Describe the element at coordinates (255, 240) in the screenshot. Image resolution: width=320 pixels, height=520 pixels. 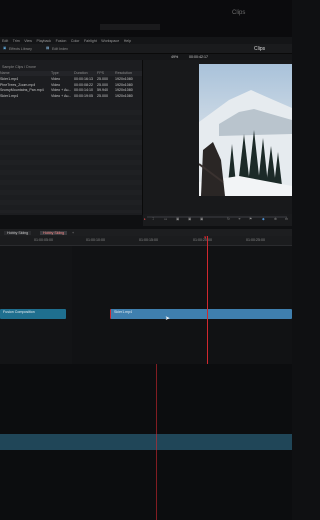
I see `ruler-label: 01:00:25:00` at that location.